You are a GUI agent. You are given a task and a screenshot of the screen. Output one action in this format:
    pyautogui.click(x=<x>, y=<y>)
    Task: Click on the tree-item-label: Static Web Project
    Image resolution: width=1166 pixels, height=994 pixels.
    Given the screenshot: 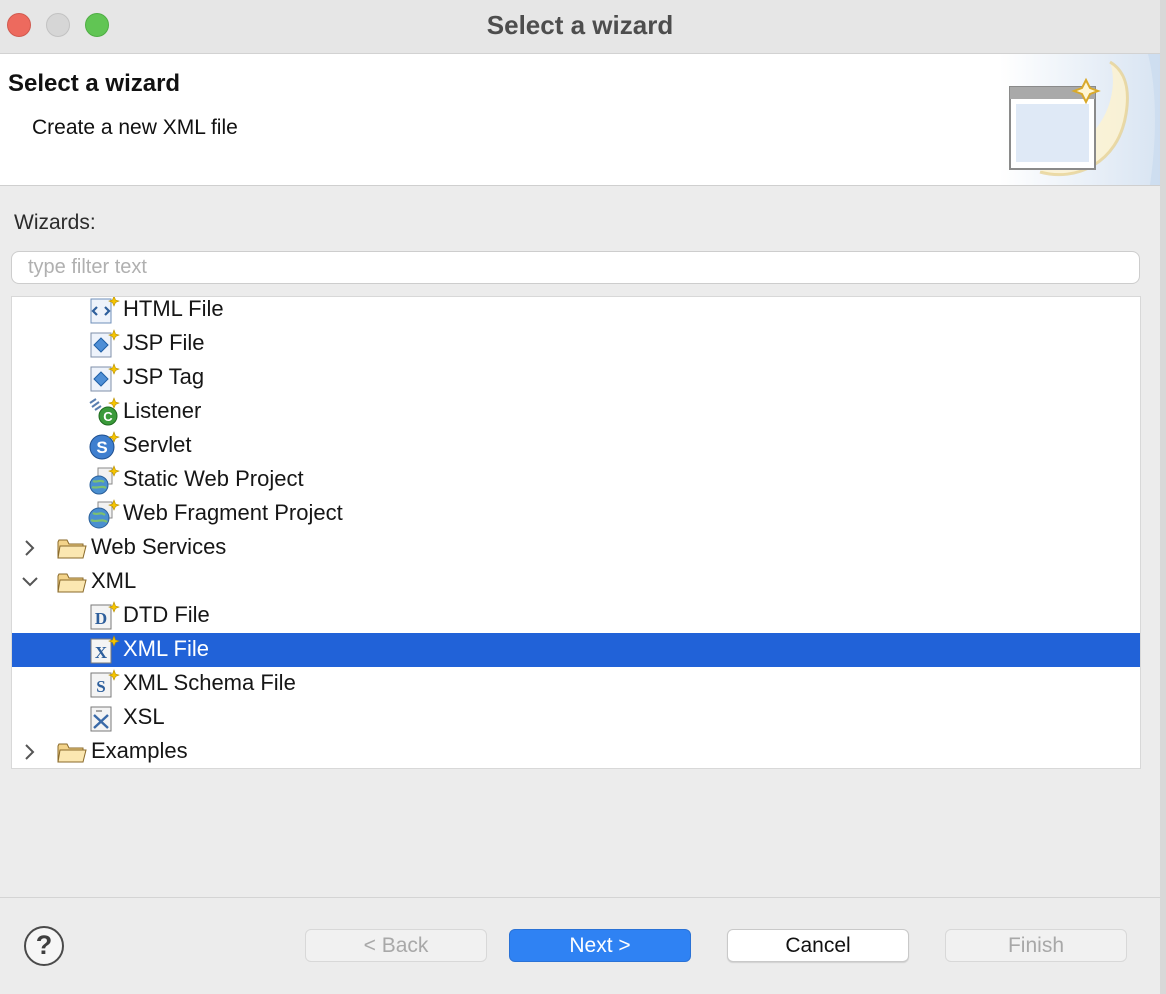 What is the action you would take?
    pyautogui.click(x=213, y=478)
    